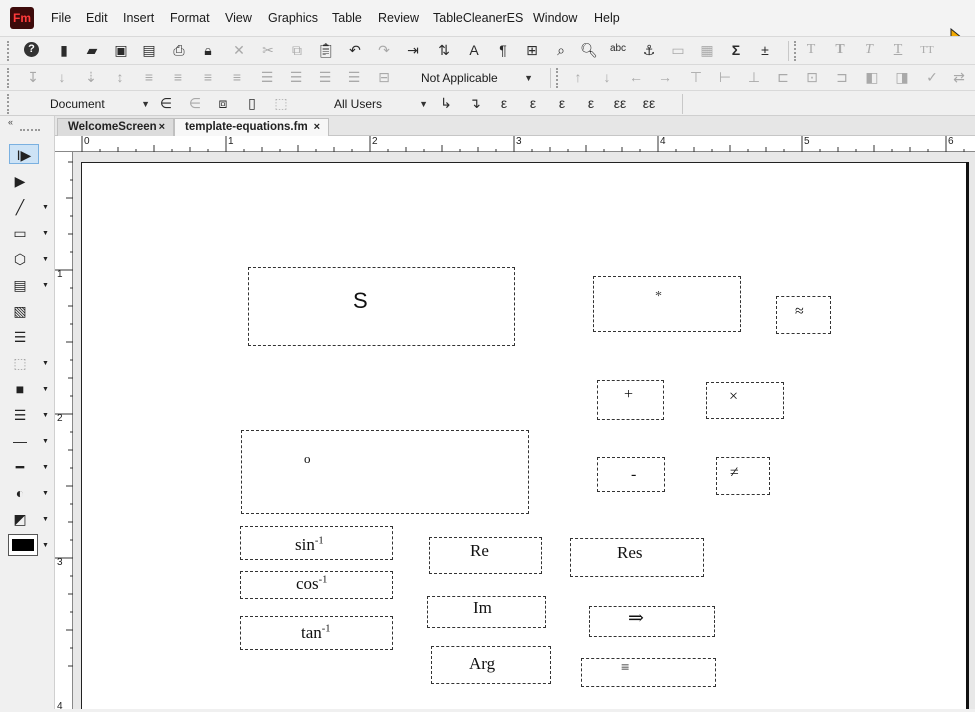 This screenshot has width=975, height=712. Describe the element at coordinates (179, 50) in the screenshot. I see `print-icon: ⎙` at that location.